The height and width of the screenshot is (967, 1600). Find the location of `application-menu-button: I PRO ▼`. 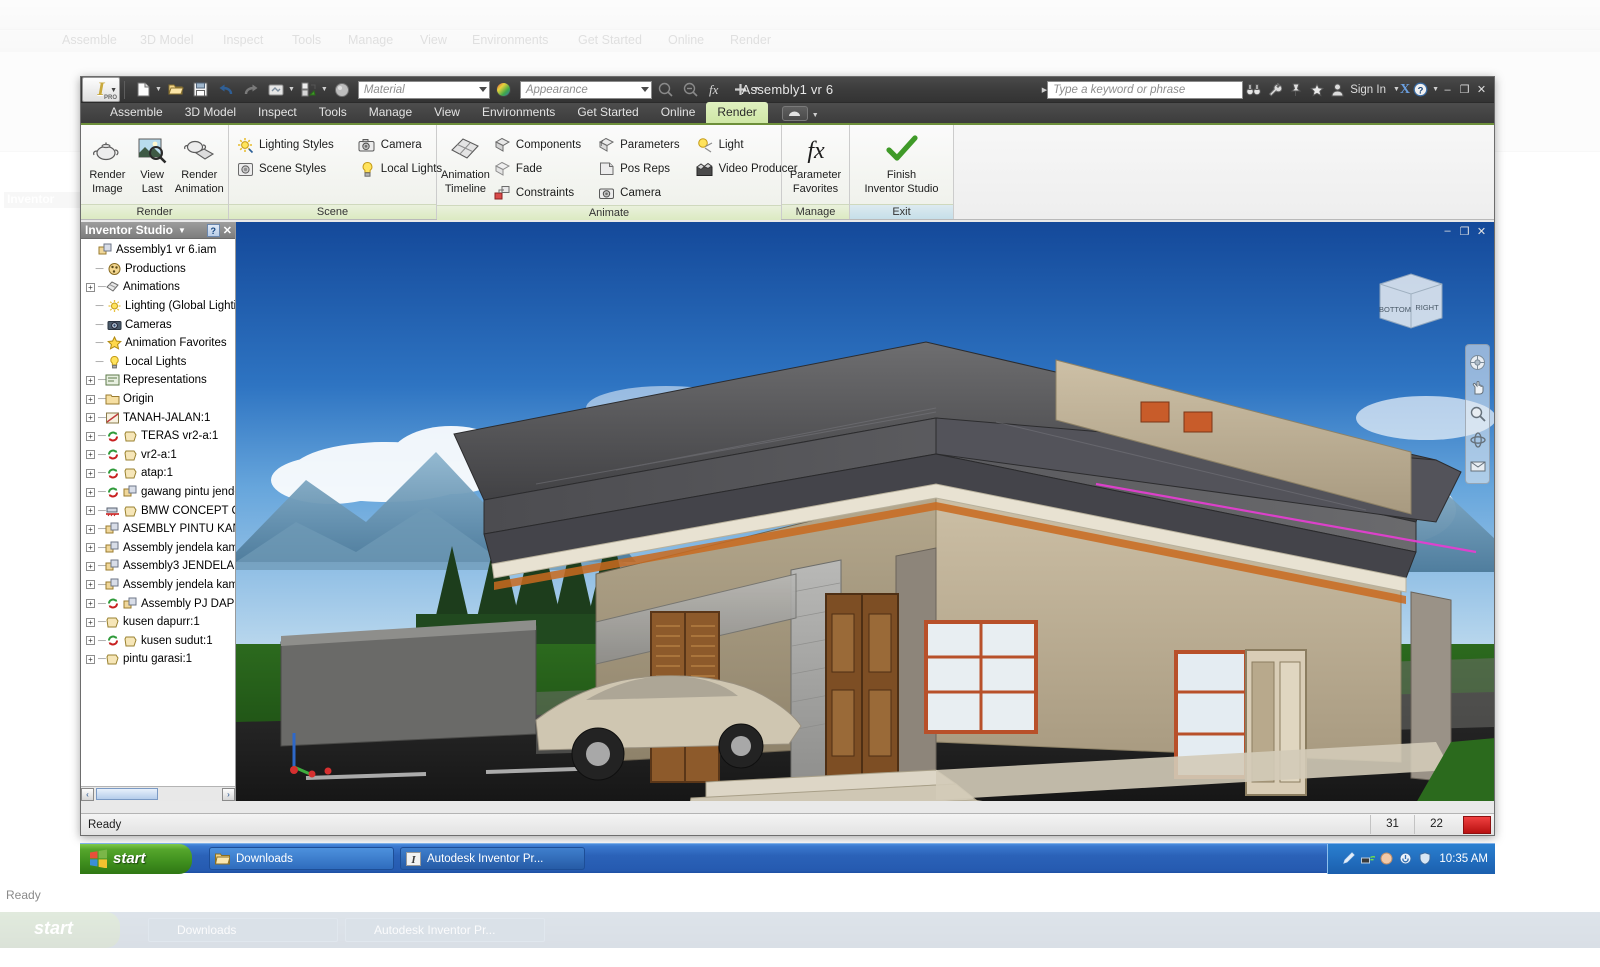

application-menu-button: I PRO ▼ is located at coordinates (101, 89).